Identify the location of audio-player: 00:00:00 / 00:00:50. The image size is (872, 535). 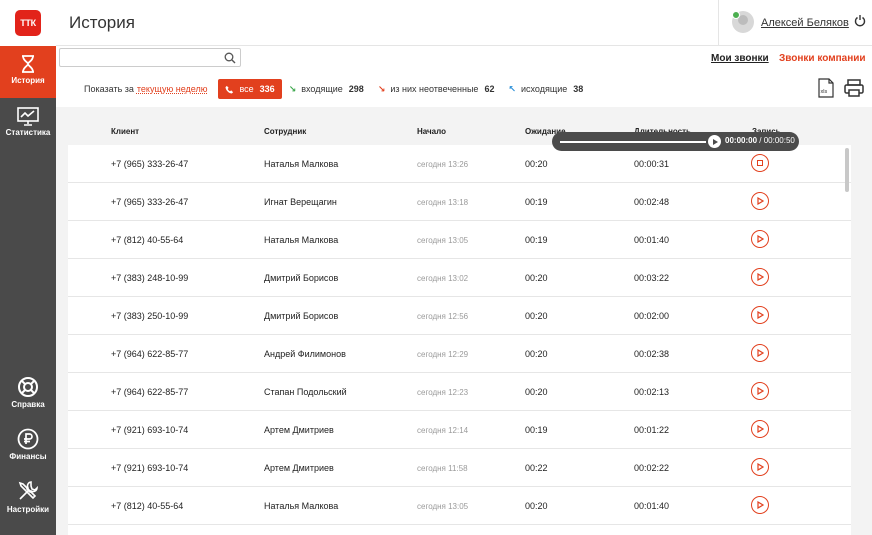
(675, 141).